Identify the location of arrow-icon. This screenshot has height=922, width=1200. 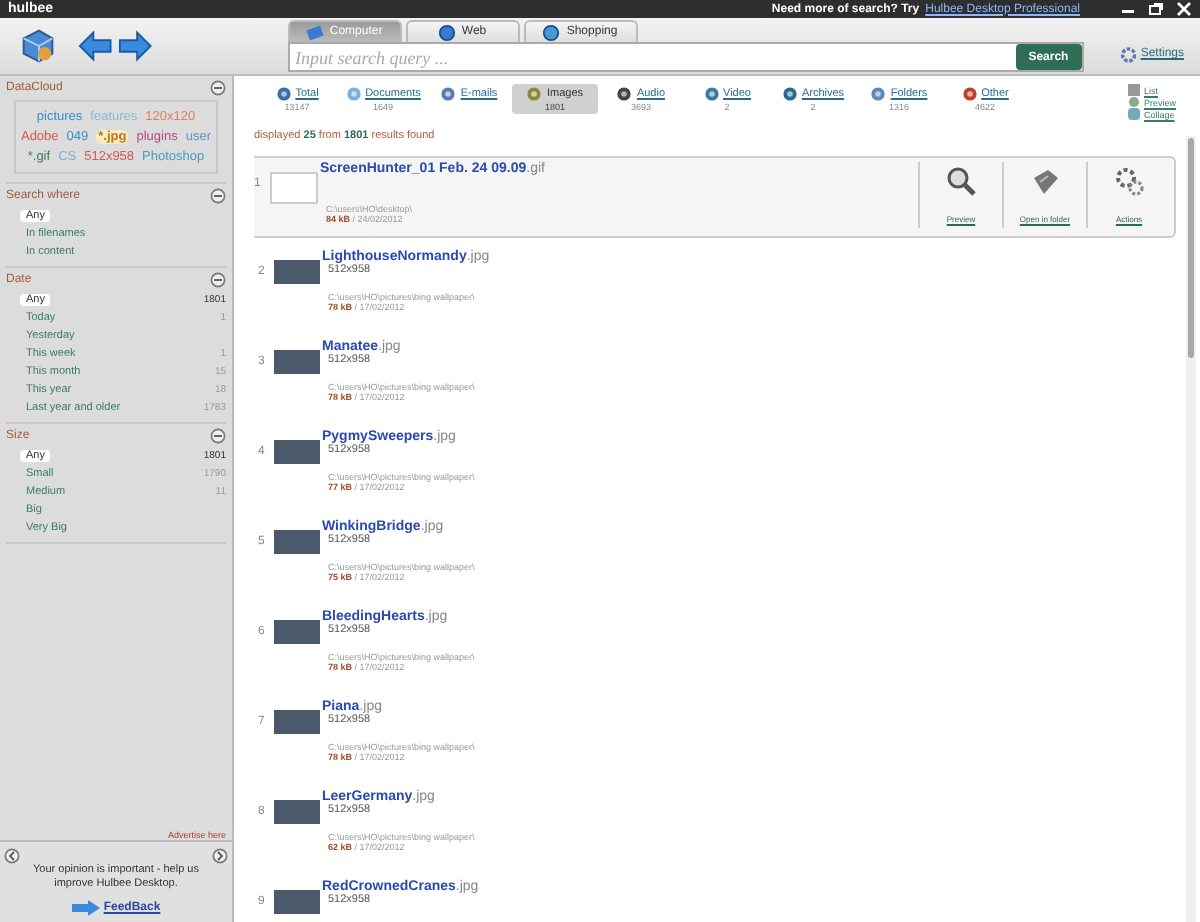
(85, 908).